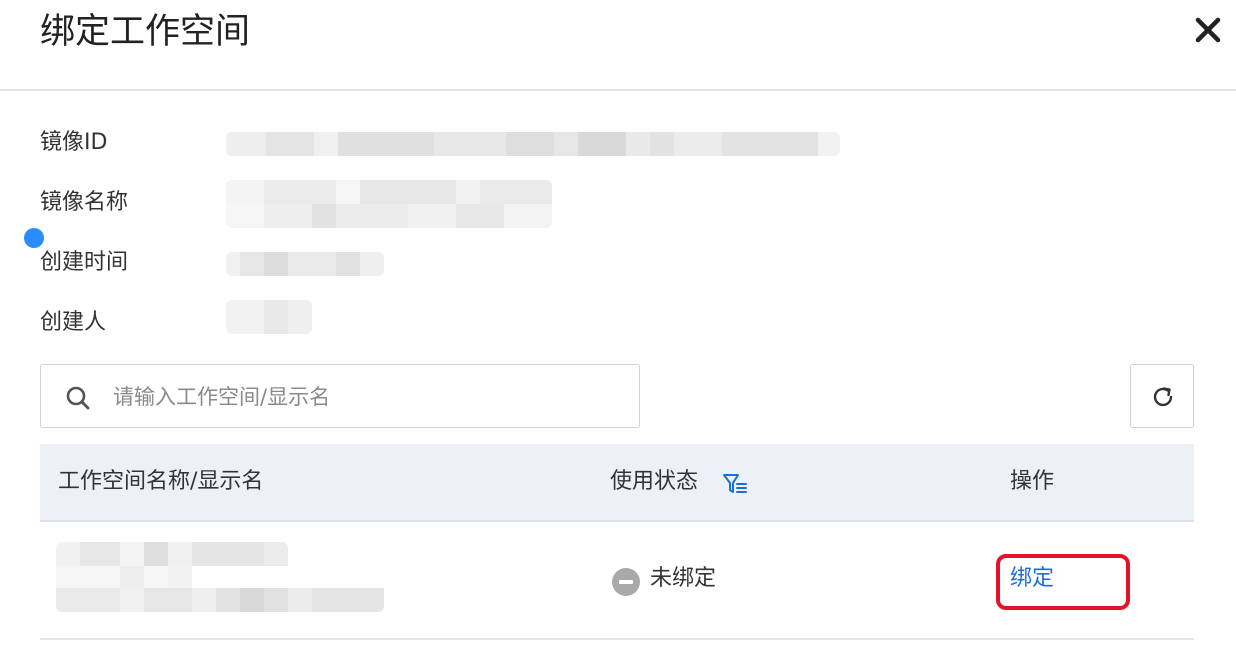  I want to click on filter-icon, so click(735, 484).